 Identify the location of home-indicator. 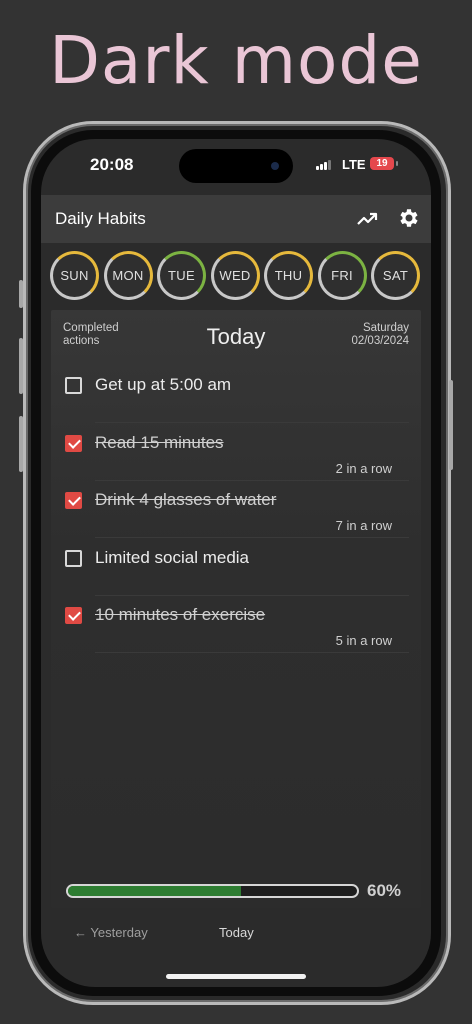
(236, 976).